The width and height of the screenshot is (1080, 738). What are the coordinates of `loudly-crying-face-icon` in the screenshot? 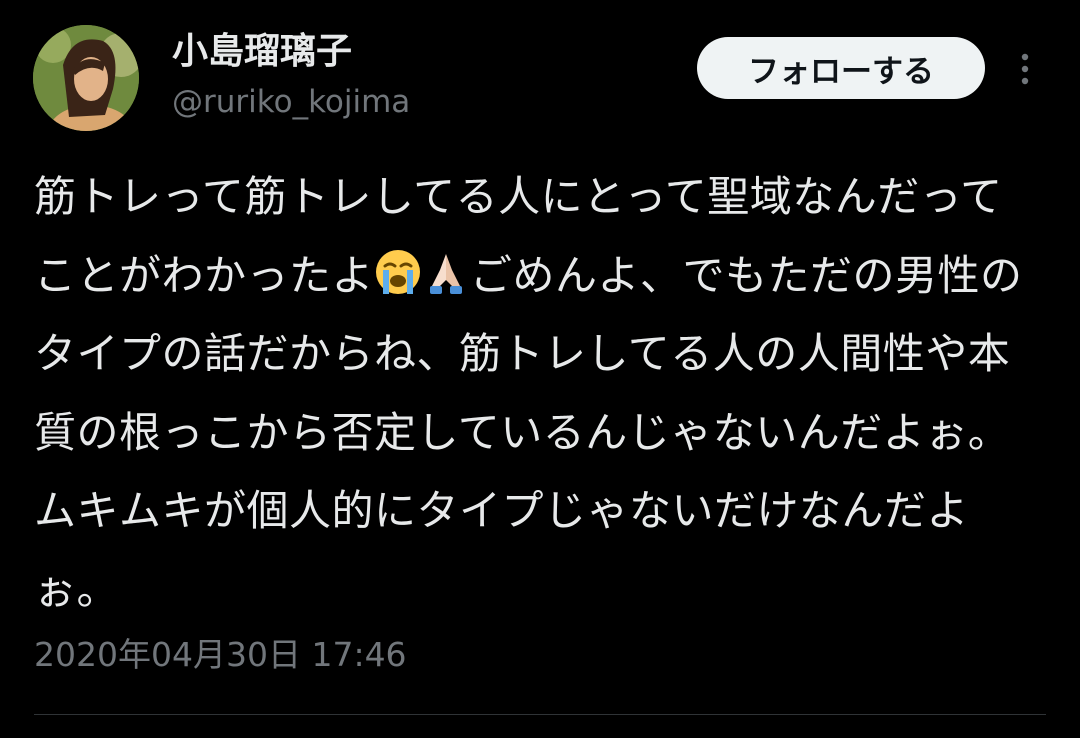 It's located at (398, 271).